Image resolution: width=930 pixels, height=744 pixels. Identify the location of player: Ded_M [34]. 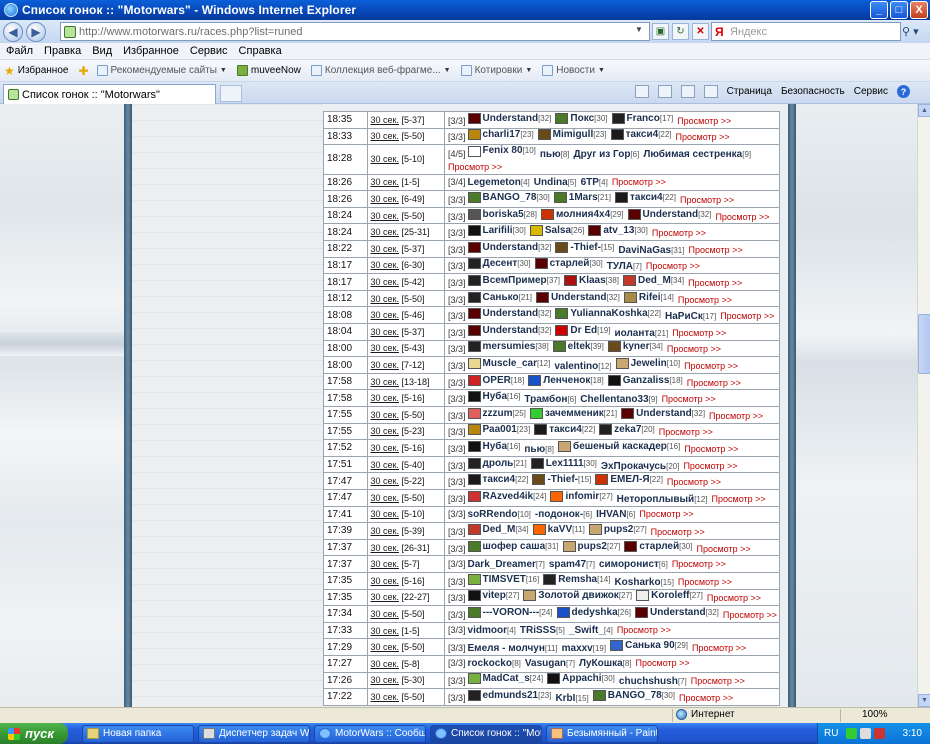
(498, 529).